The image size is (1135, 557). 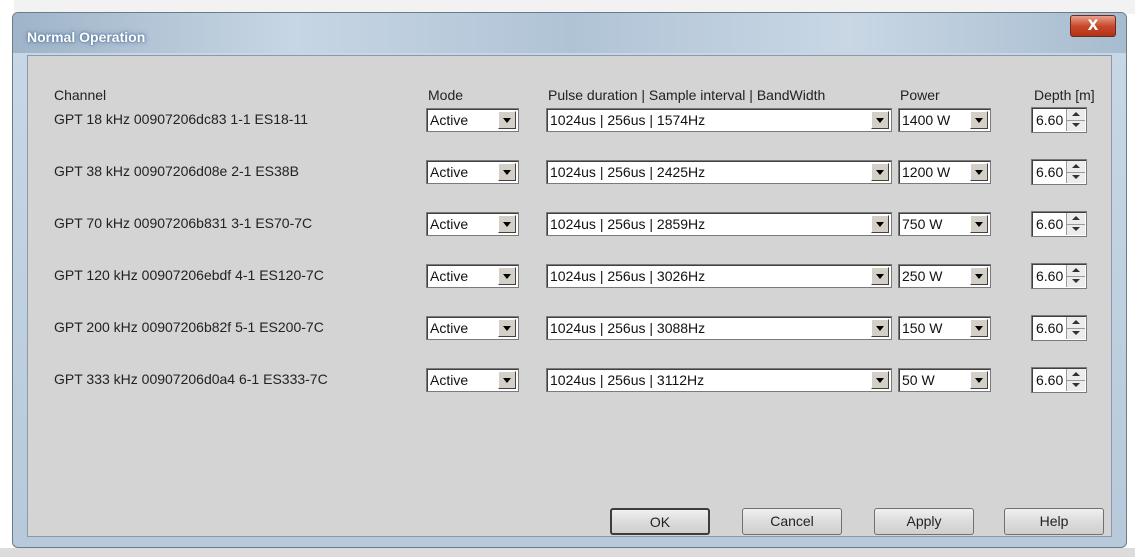 I want to click on power-value: 50 W, so click(x=918, y=380).